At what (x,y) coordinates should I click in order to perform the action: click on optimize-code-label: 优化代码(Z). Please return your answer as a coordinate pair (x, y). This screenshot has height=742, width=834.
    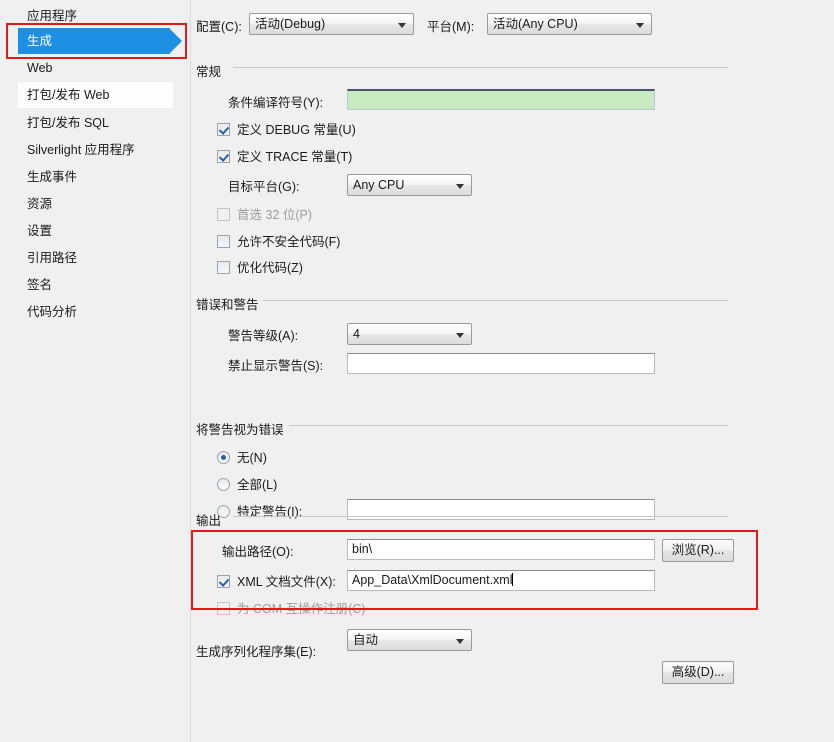
    Looking at the image, I should click on (270, 268).